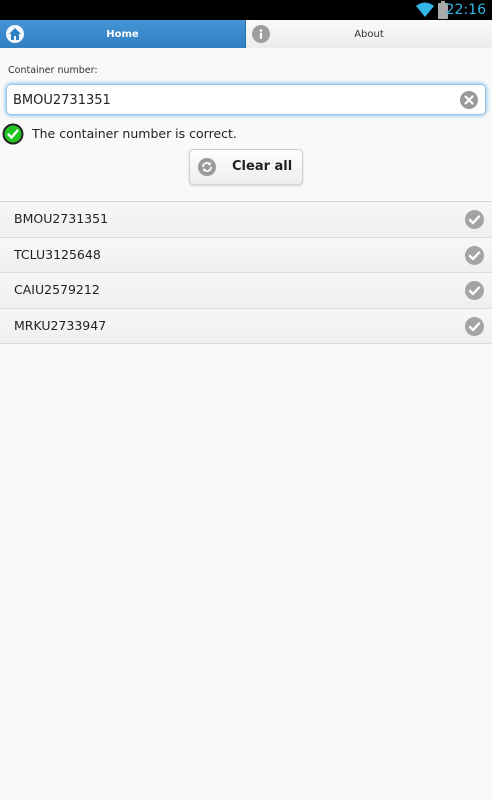  Describe the element at coordinates (15, 34) in the screenshot. I see `home-icon` at that location.